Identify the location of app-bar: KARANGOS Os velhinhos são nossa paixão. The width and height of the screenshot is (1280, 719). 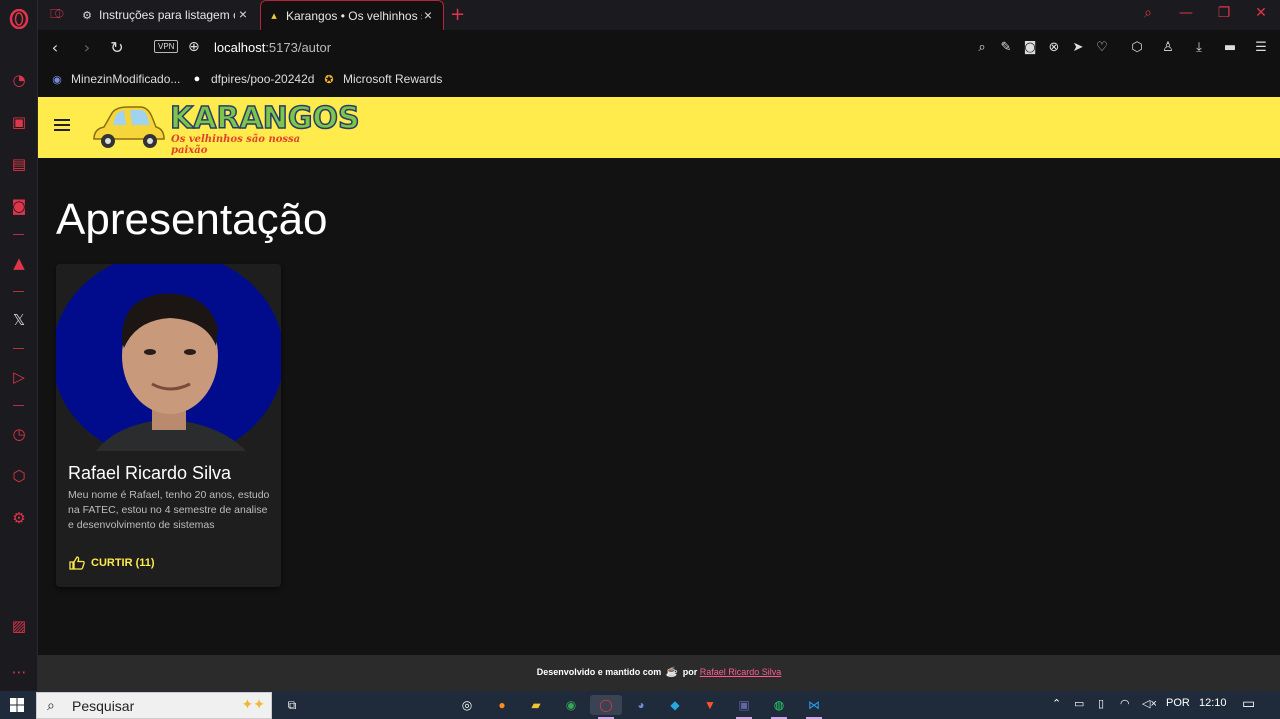
(659, 127).